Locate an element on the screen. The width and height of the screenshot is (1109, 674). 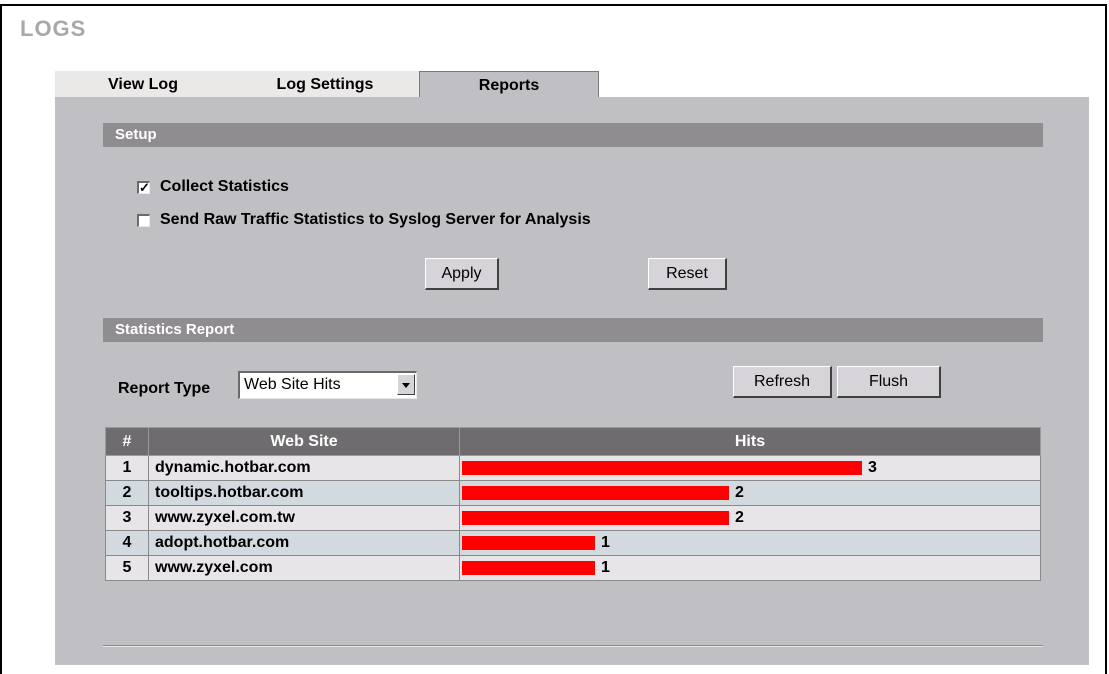
row-number: 1 is located at coordinates (127, 468).